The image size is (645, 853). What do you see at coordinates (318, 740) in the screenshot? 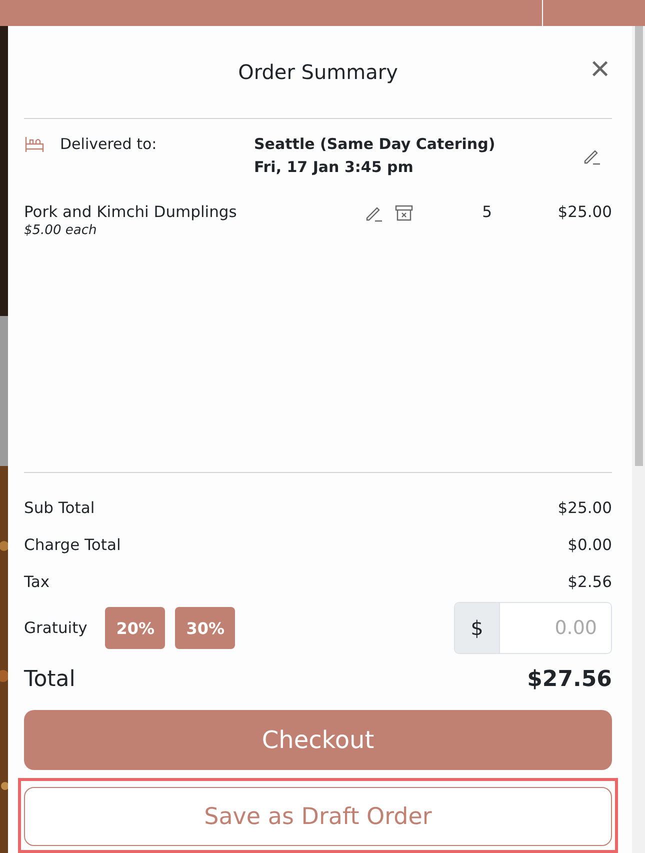
I see `checkout-button: Checkout` at bounding box center [318, 740].